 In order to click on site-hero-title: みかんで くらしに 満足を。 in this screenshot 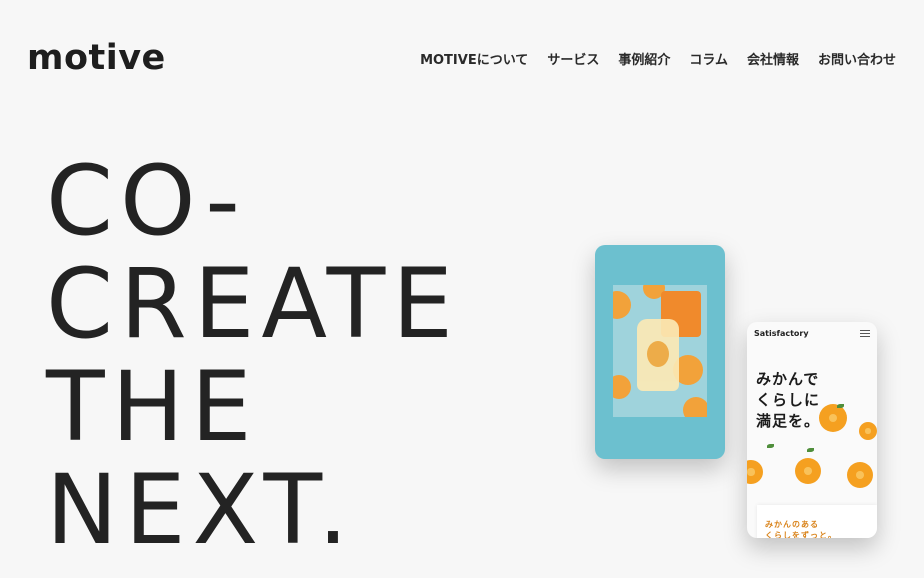, I will do `click(788, 400)`.